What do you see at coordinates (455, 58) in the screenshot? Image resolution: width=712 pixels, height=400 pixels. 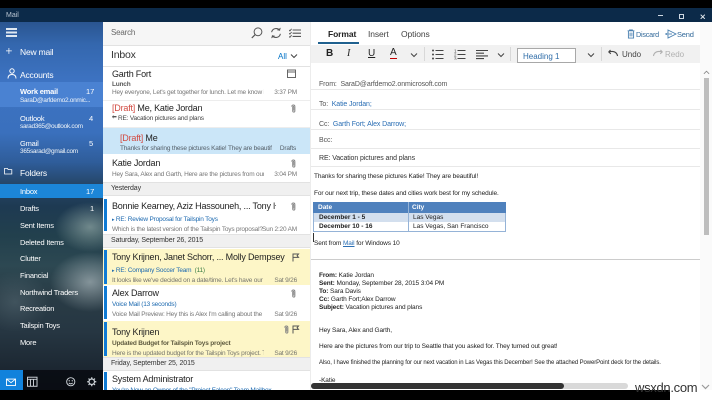 I see `svg-text: 3` at bounding box center [455, 58].